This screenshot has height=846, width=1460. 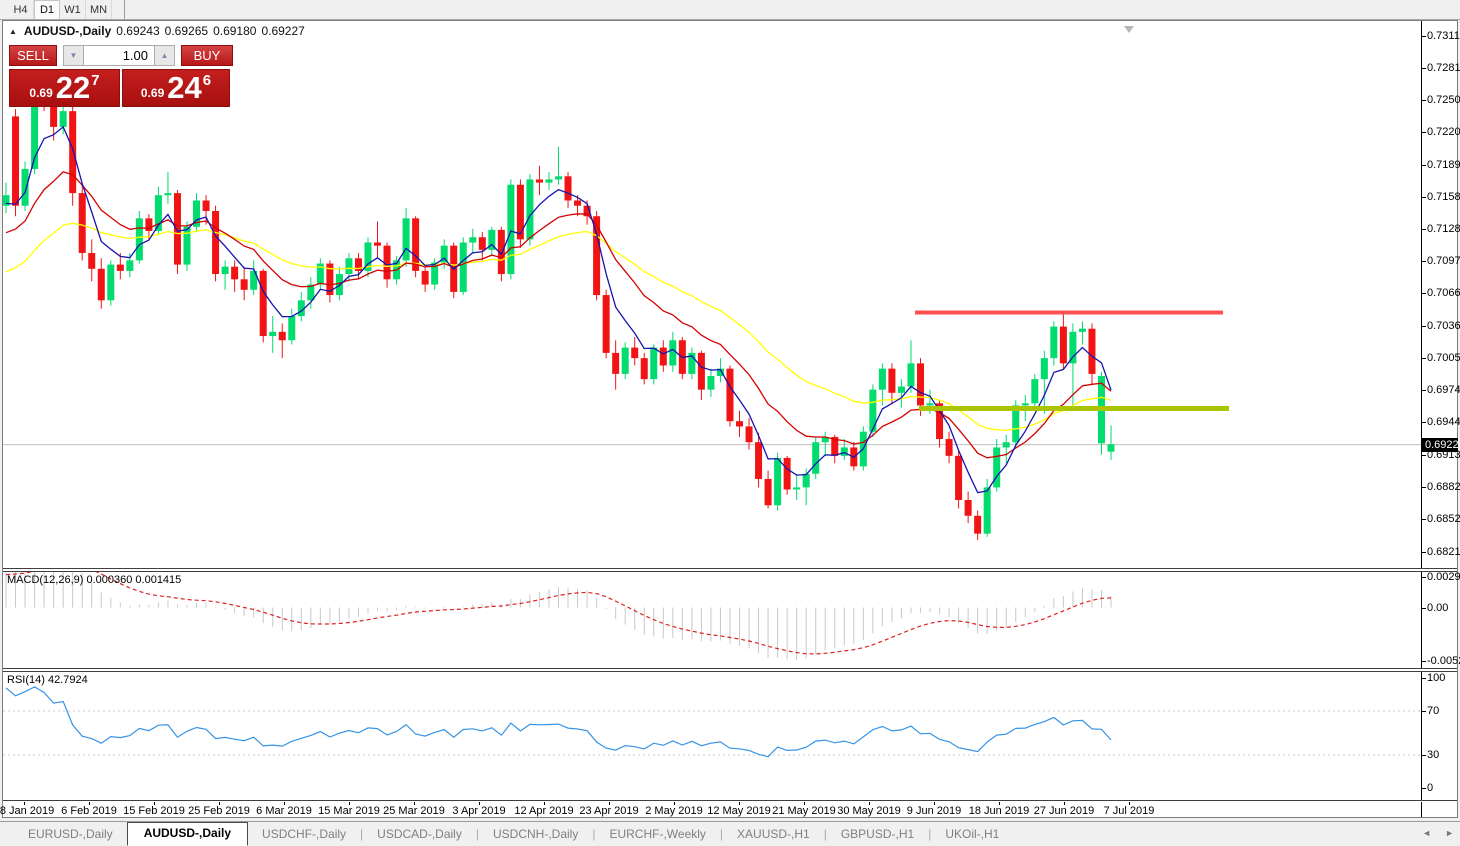 I want to click on axis-corner-line, so click(x=1421, y=809).